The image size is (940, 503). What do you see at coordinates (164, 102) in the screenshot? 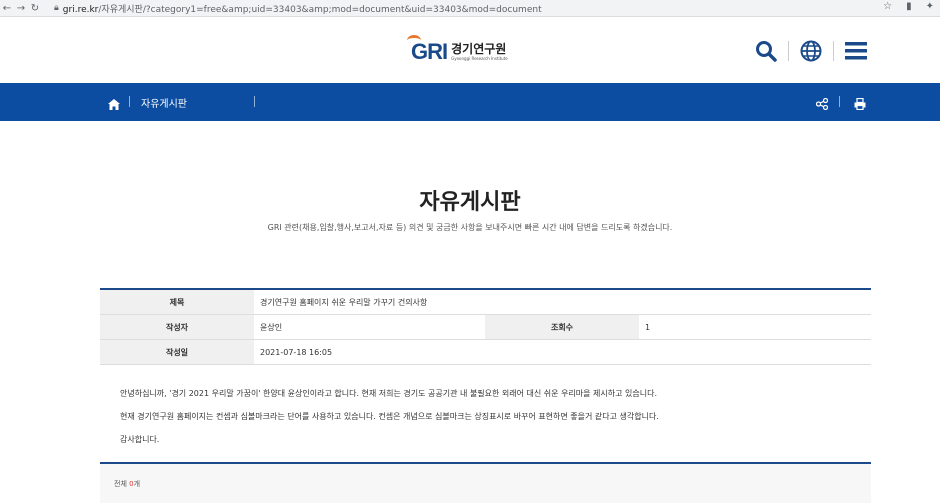
I see `breadcrumb-current: 자유게시판` at bounding box center [164, 102].